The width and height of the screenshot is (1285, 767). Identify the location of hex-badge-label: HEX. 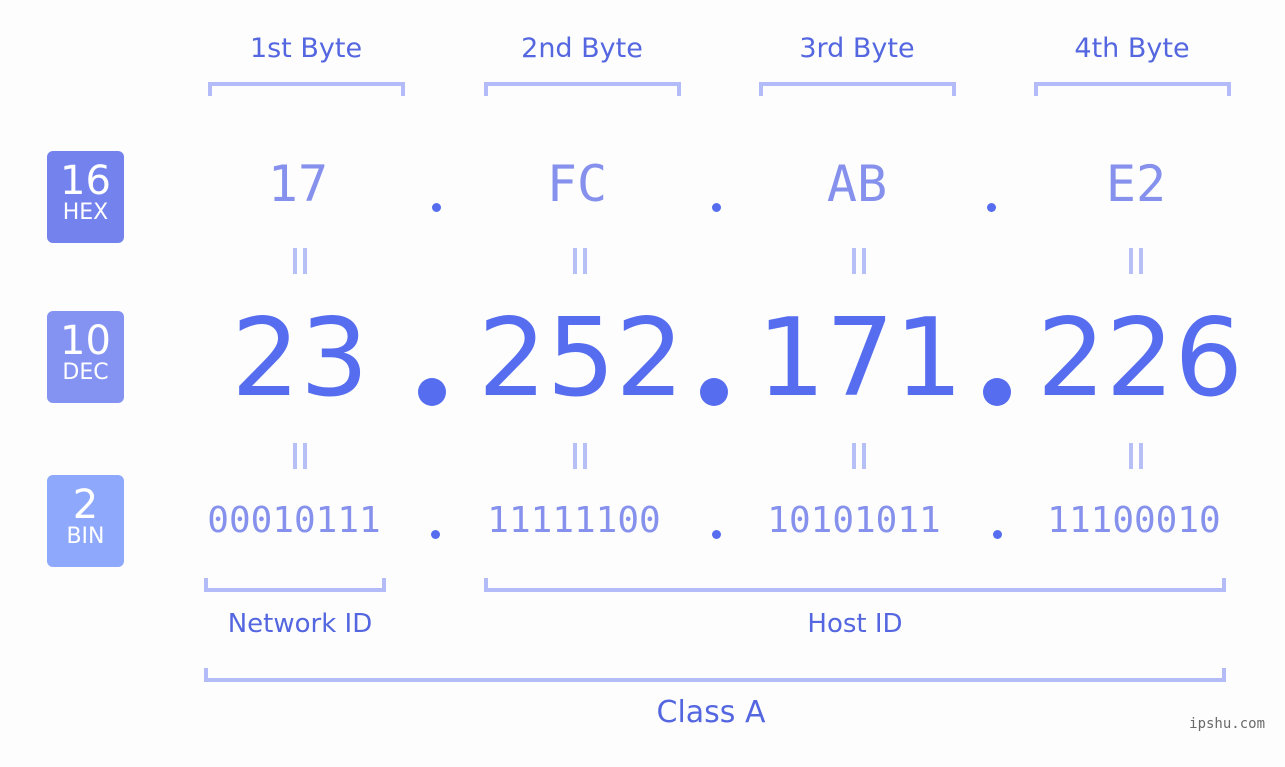
(85, 212).